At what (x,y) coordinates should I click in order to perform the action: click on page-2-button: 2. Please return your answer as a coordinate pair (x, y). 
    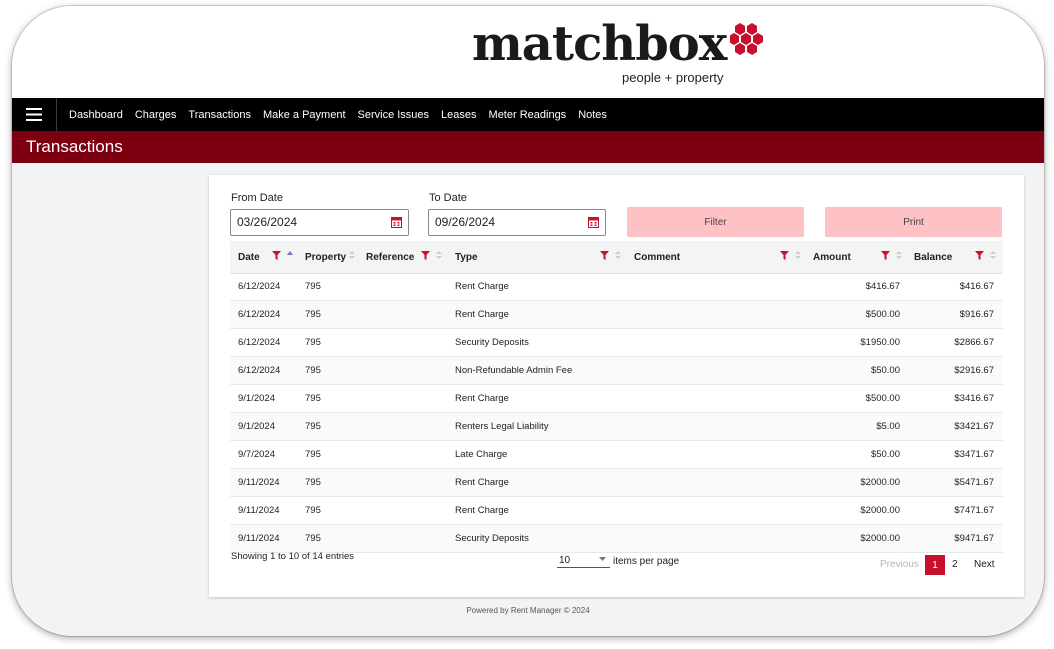
    Looking at the image, I should click on (955, 564).